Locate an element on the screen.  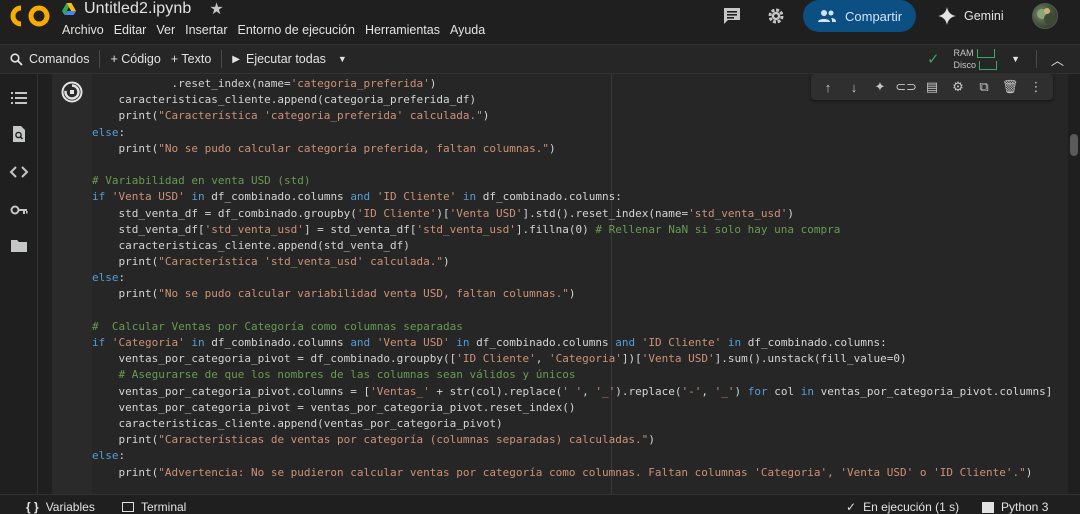
menu-herramientas: Herramientas is located at coordinates (402, 30).